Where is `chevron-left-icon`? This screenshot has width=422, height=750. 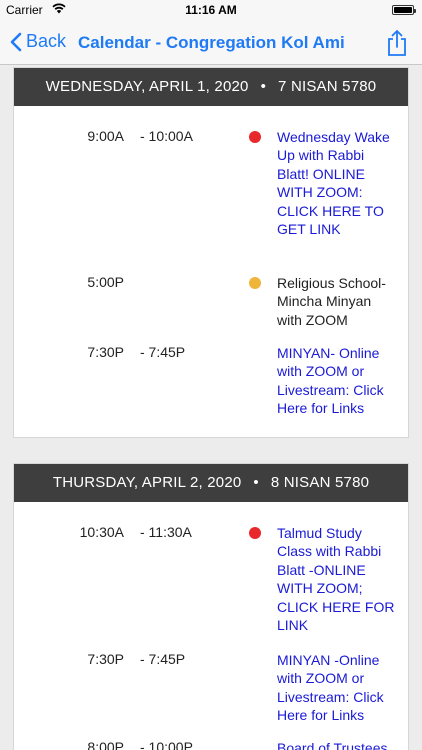
chevron-left-icon is located at coordinates (16, 41).